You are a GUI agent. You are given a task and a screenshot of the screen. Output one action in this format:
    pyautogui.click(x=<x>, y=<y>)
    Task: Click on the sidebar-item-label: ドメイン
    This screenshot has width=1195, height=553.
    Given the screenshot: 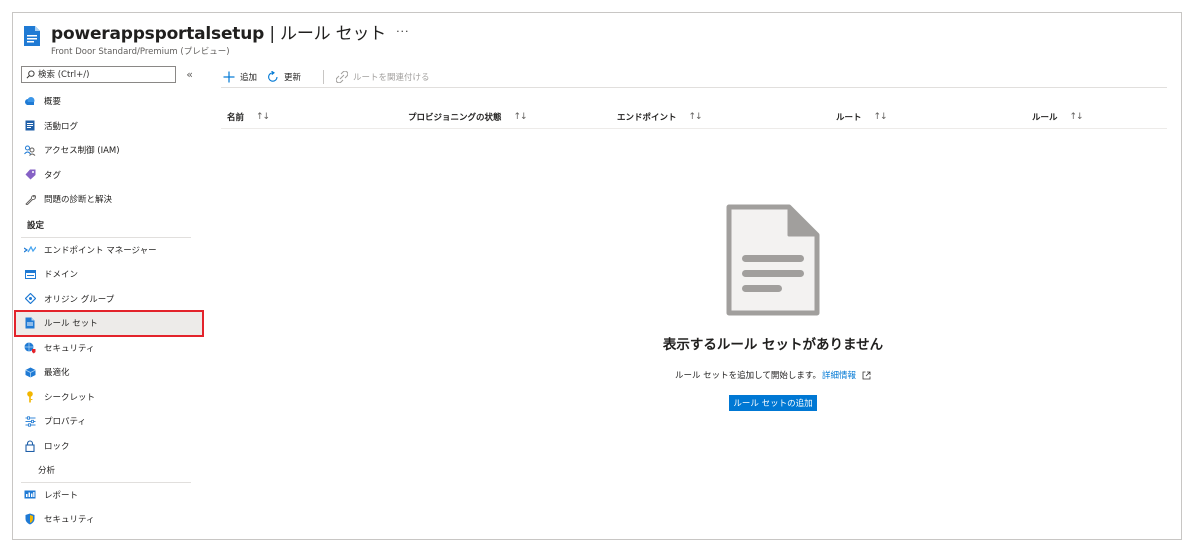 What is the action you would take?
    pyautogui.click(x=61, y=275)
    